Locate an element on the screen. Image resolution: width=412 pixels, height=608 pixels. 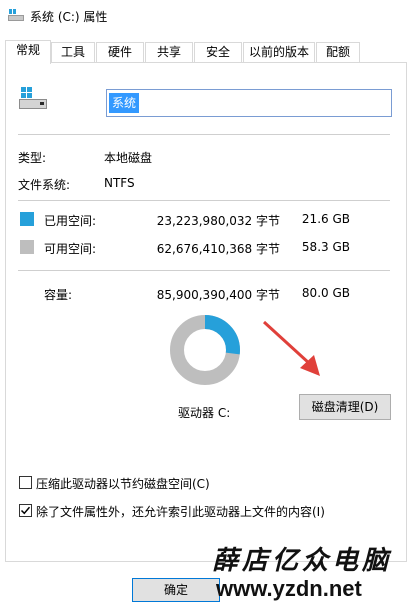
tab-previous-versions: 以前的版本 is located at coordinates (279, 52).